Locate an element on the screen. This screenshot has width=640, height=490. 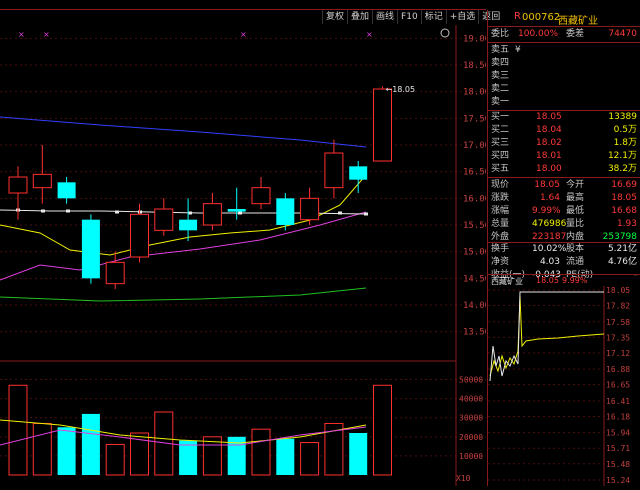
stat-label: 量比 is located at coordinates (575, 224).